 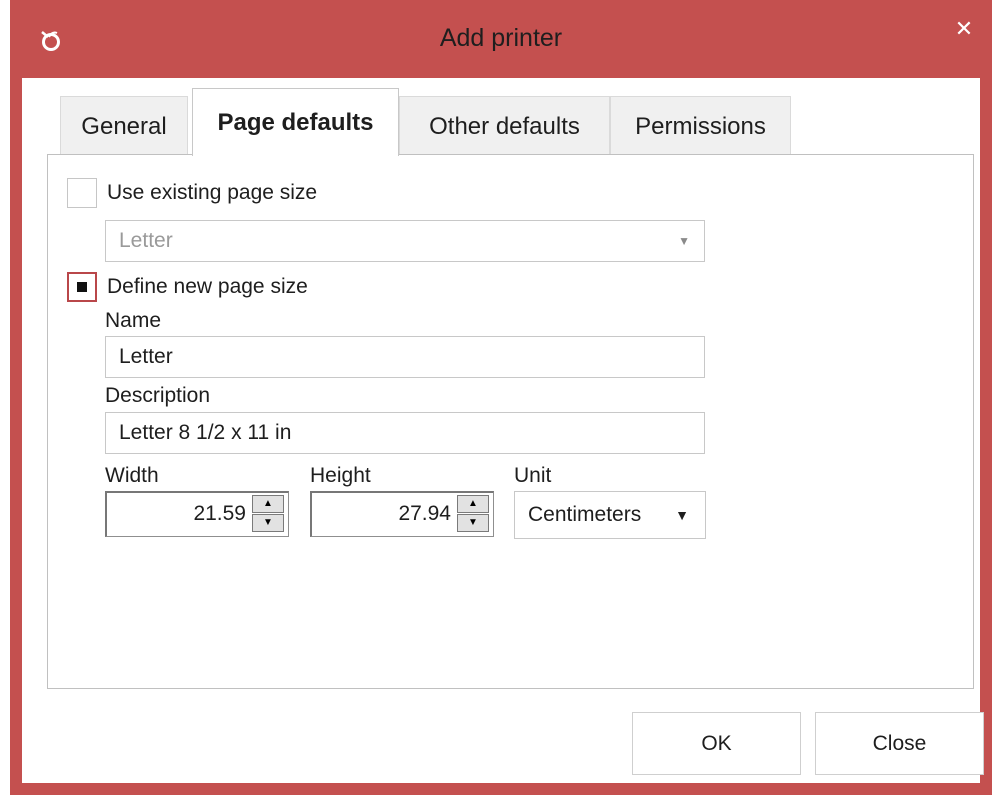 What do you see at coordinates (133, 320) in the screenshot?
I see `name-label: Name` at bounding box center [133, 320].